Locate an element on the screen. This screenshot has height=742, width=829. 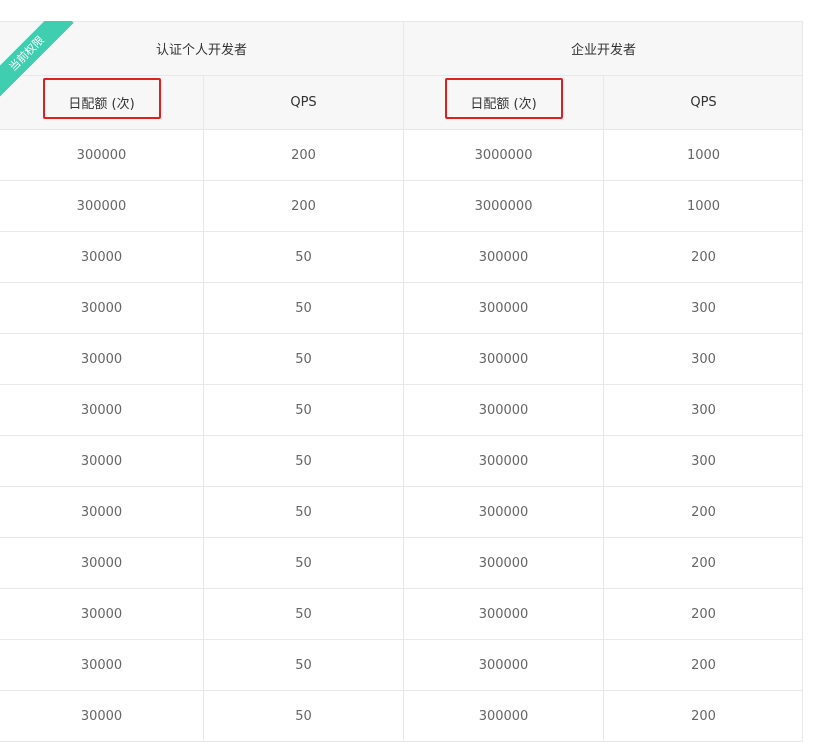
group-personal-developer: 认证个人开发者 is located at coordinates (202, 48).